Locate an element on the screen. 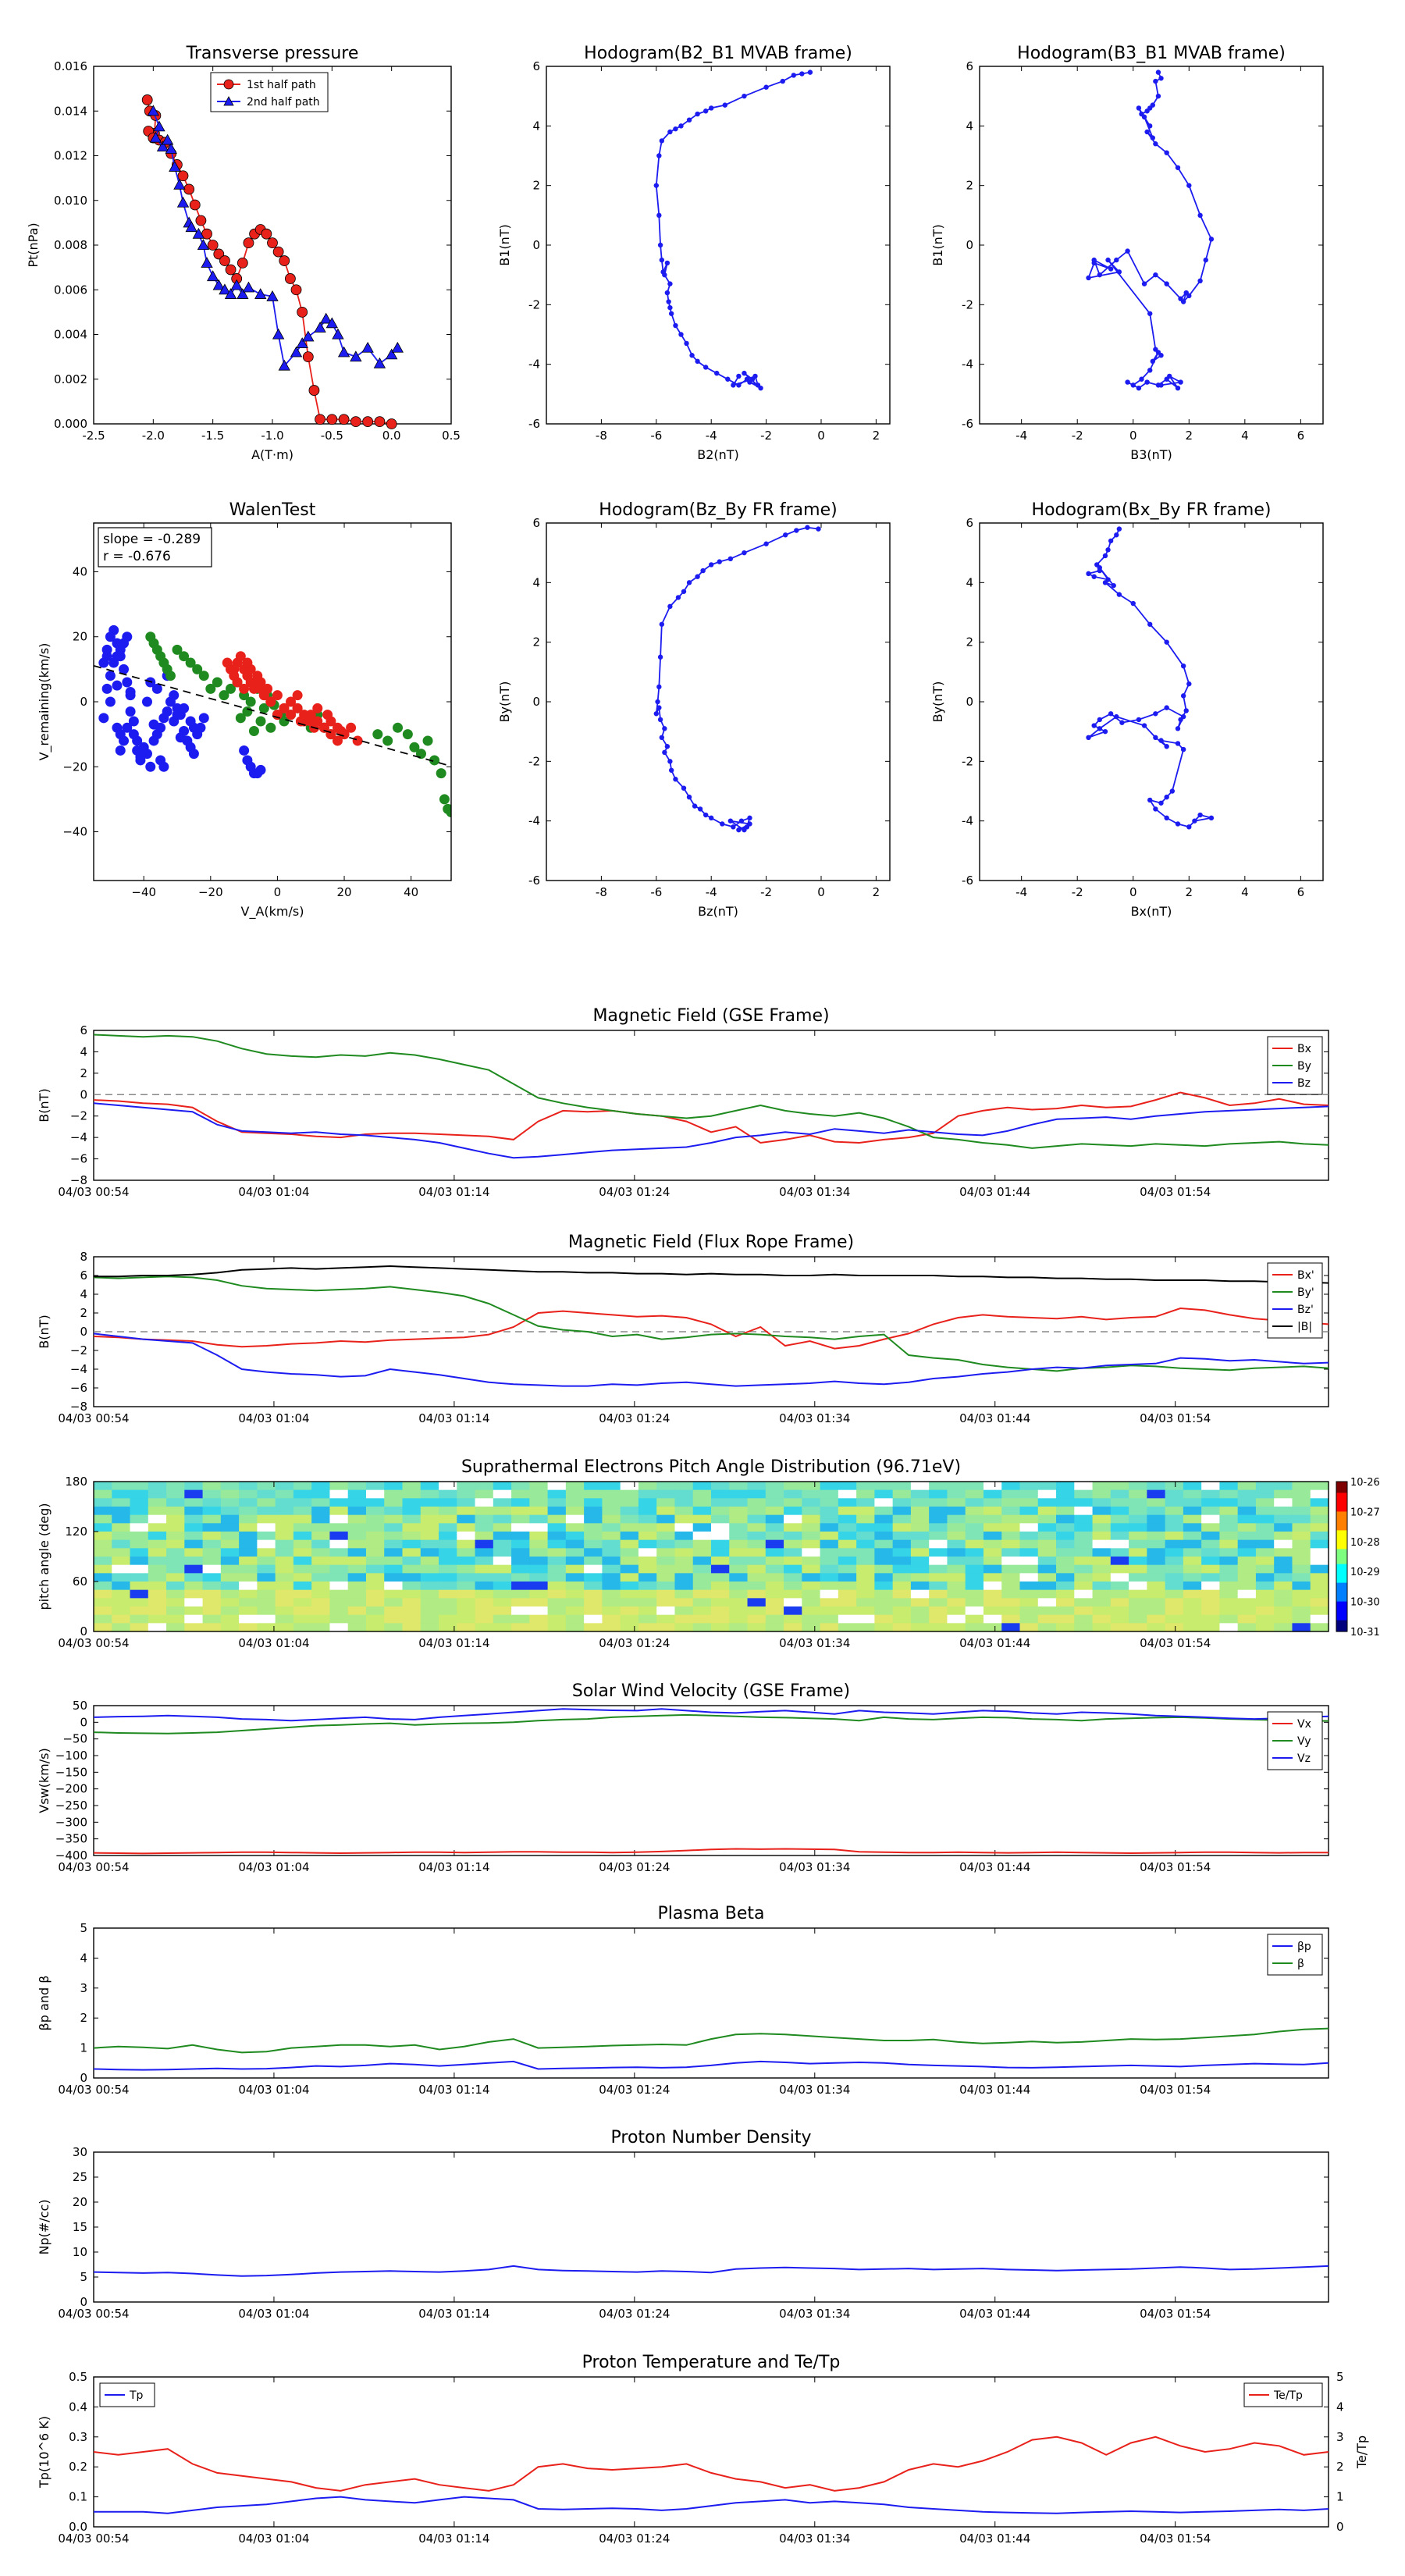 This screenshot has width=1405, height=2576. tp-right-tick-label: 5 is located at coordinates (1340, 2377).